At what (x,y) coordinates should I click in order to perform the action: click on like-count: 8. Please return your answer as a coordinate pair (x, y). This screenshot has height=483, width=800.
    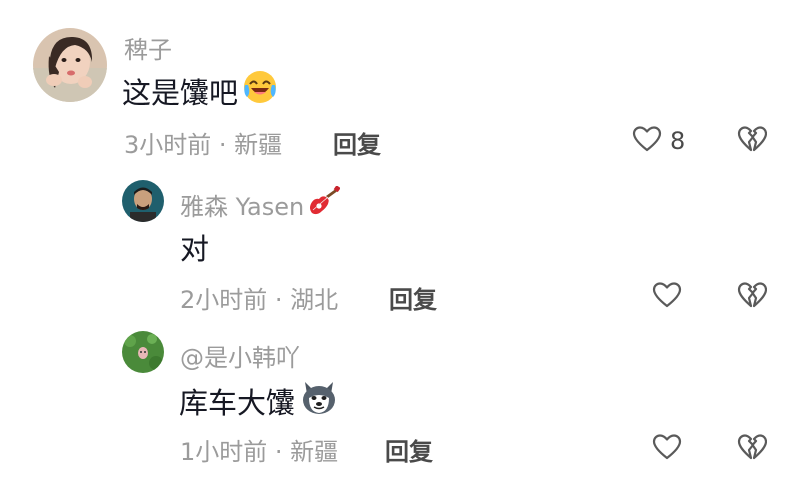
    Looking at the image, I should click on (678, 141).